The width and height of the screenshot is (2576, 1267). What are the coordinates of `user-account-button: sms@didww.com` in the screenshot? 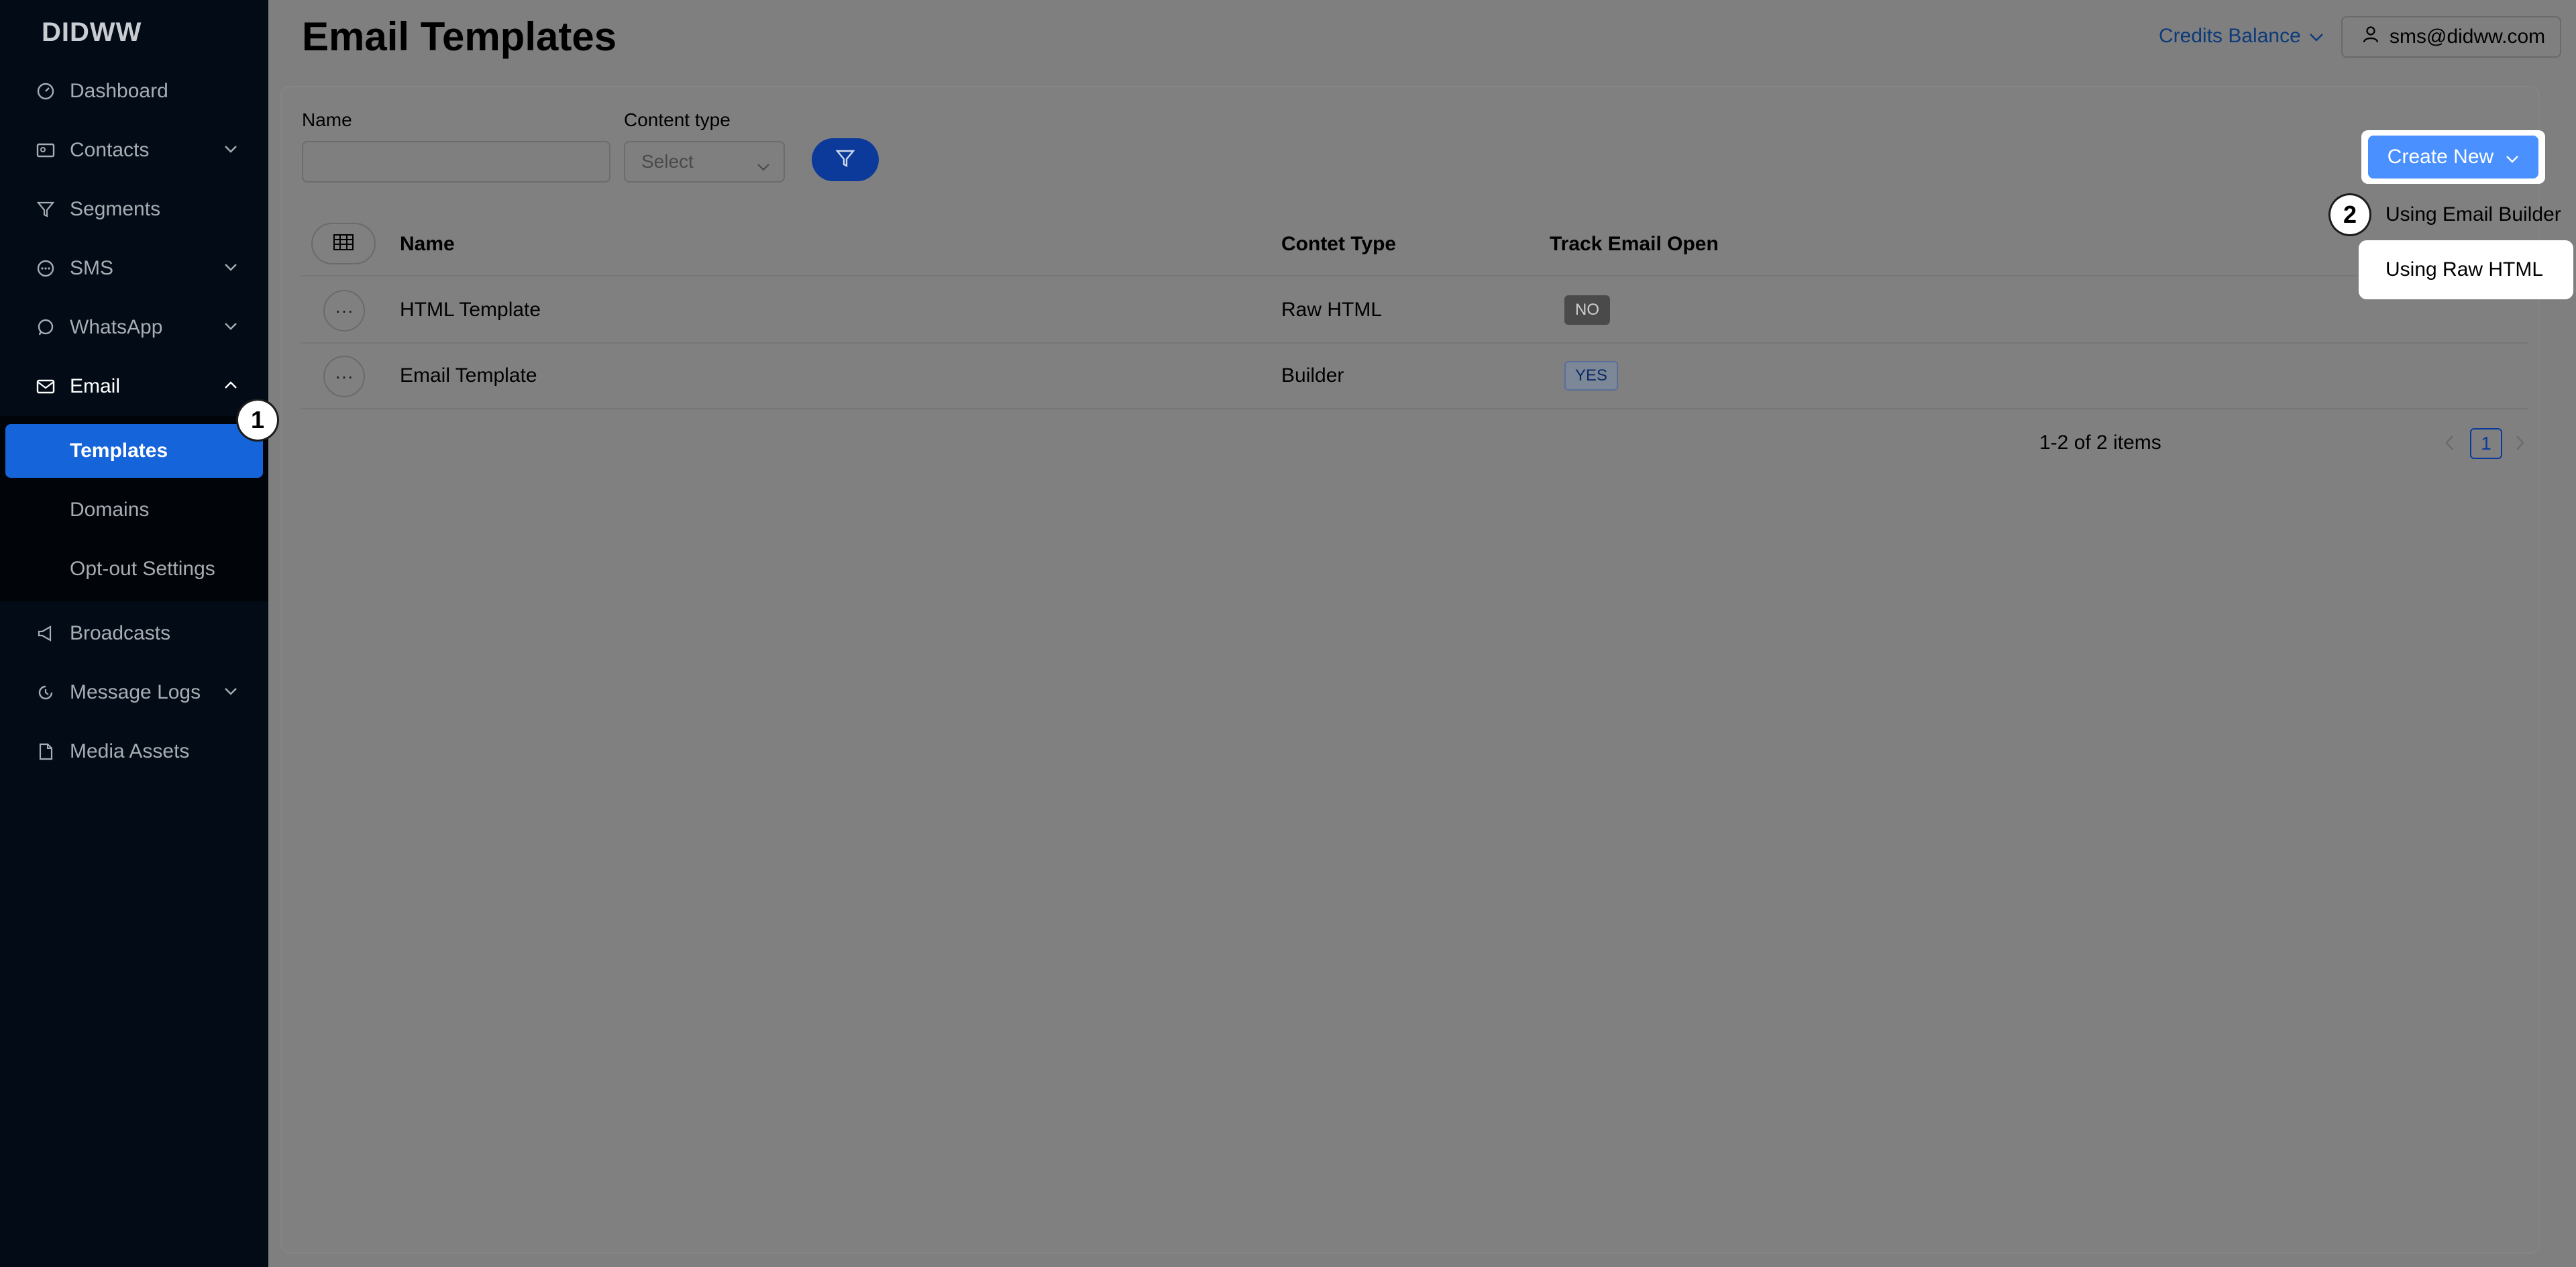 It's located at (2451, 37).